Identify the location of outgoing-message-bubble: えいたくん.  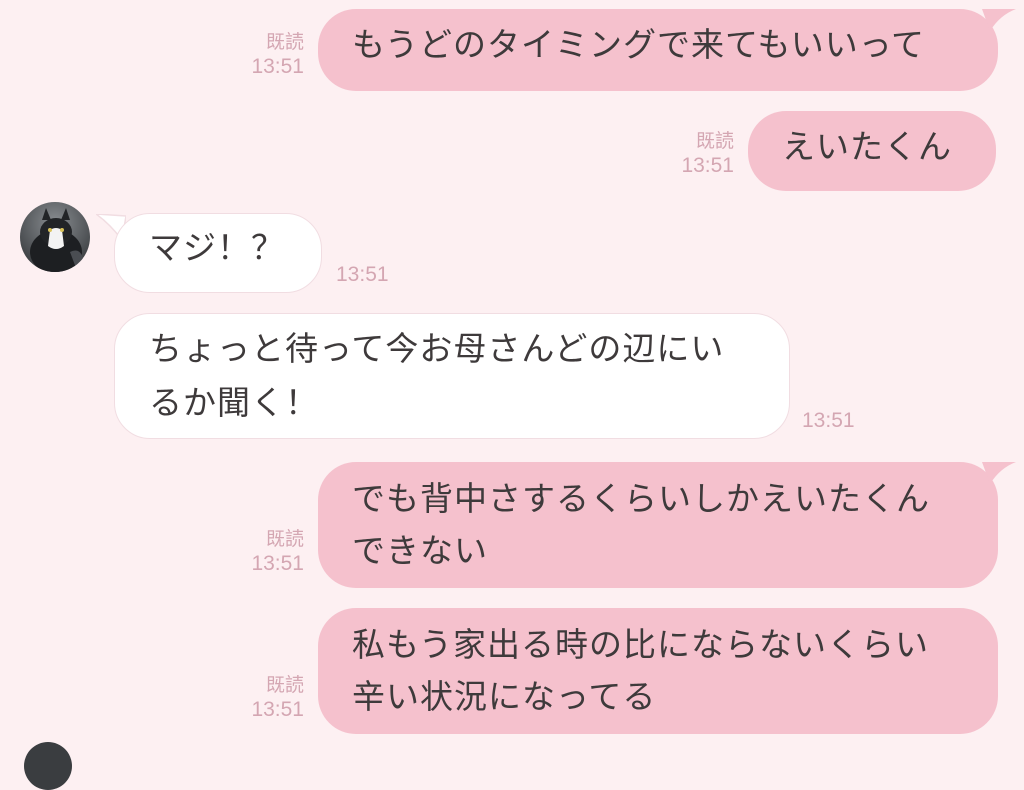
(872, 151).